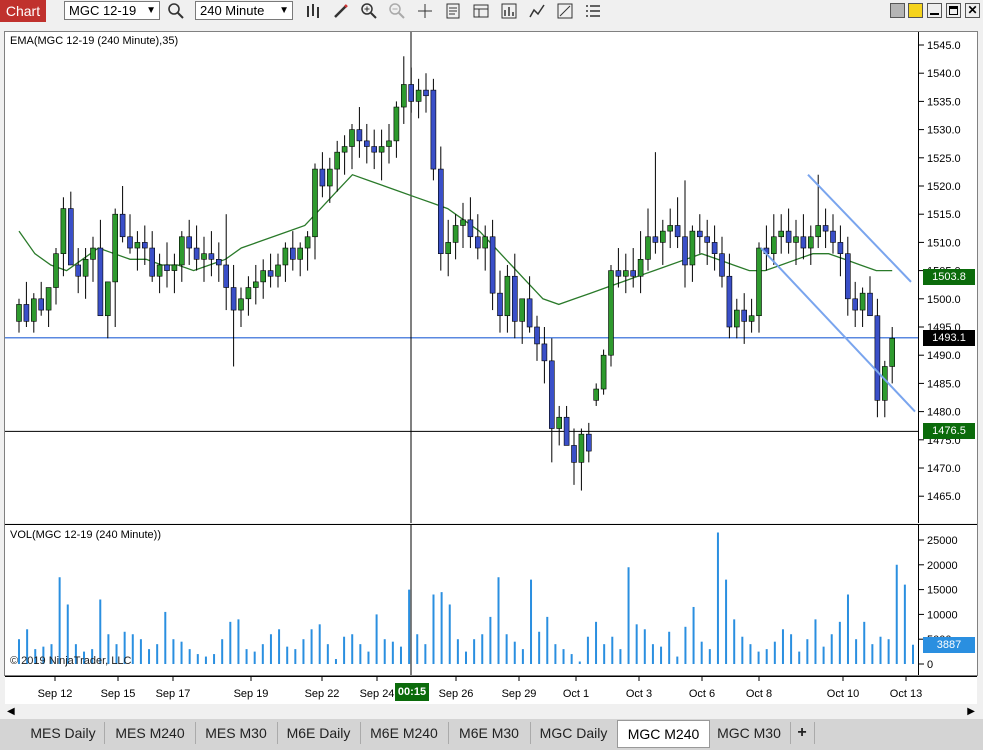  What do you see at coordinates (236, 733) in the screenshot?
I see `chart-tab: MES M30` at bounding box center [236, 733].